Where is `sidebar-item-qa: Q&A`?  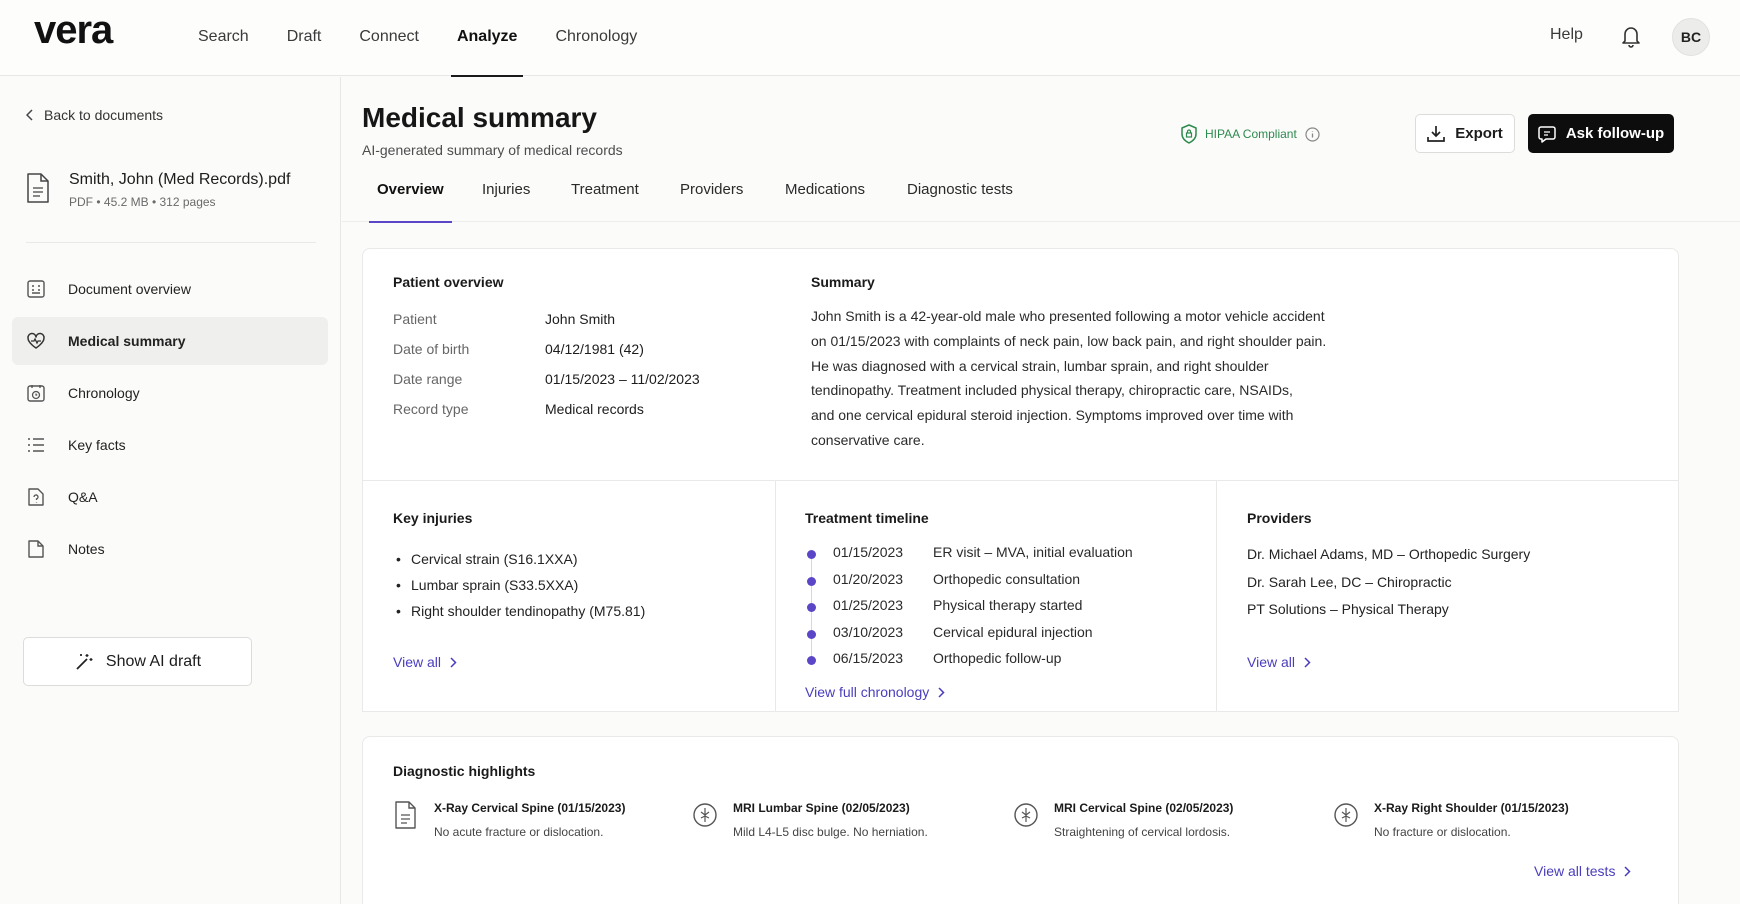 sidebar-item-qa: Q&A is located at coordinates (170, 497).